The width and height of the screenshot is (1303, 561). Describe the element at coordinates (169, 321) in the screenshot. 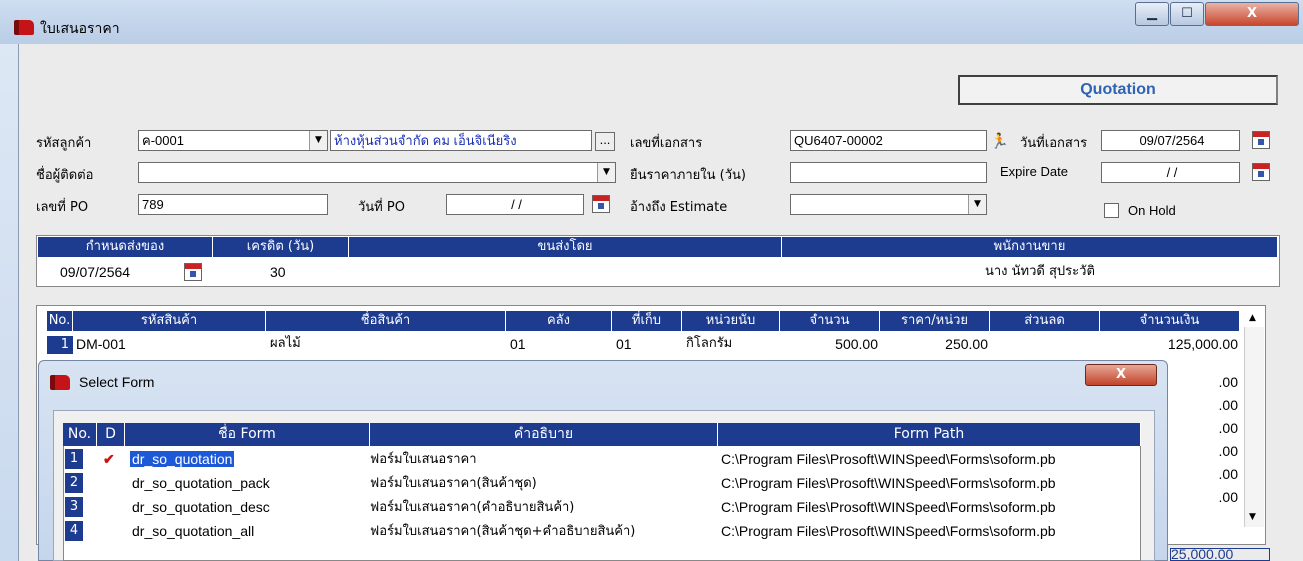

I see `col-code-header: รหัสสินค้า` at that location.